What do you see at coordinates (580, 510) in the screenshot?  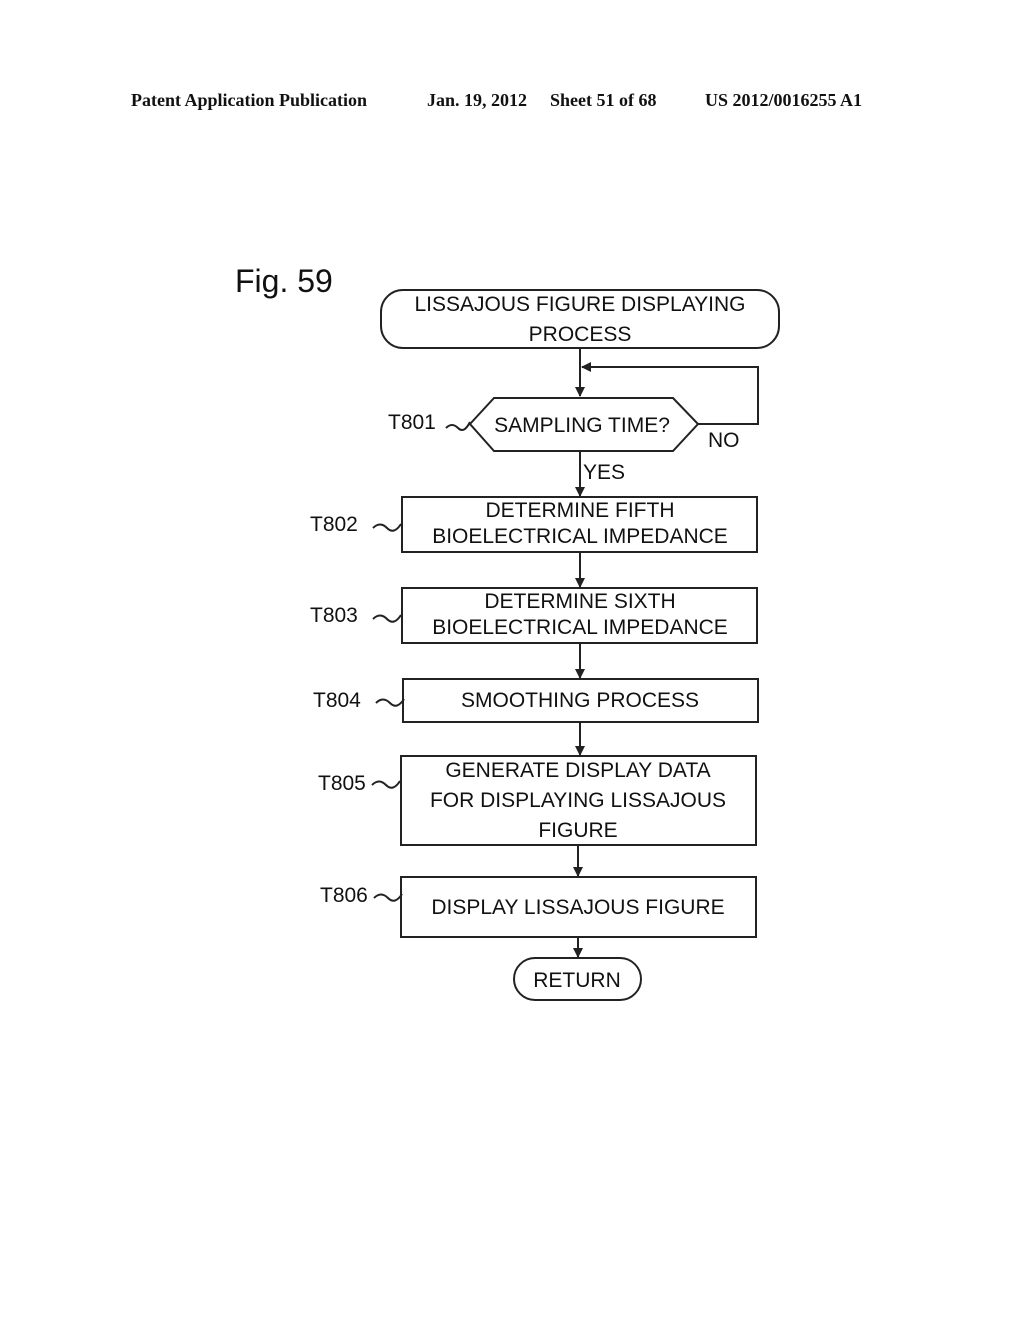 I see `step-text: DETERMINE FIFTH` at bounding box center [580, 510].